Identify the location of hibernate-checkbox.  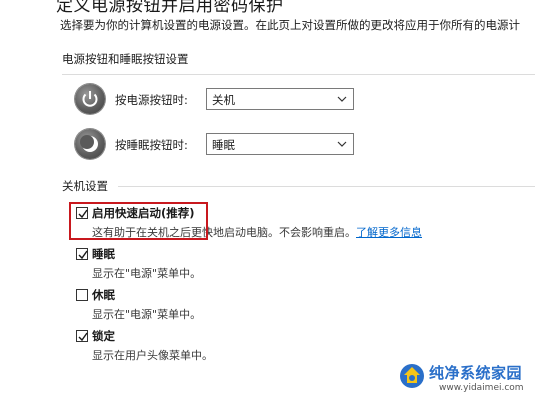
(82, 295).